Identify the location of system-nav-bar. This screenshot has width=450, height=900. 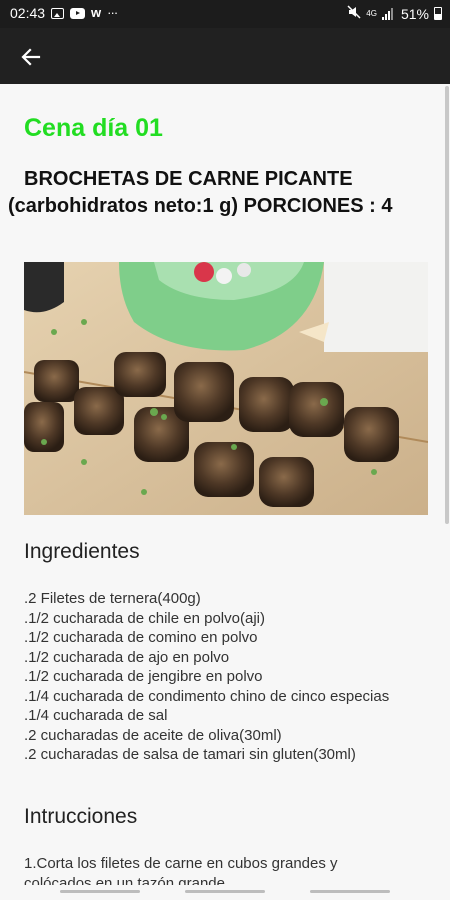
(225, 892).